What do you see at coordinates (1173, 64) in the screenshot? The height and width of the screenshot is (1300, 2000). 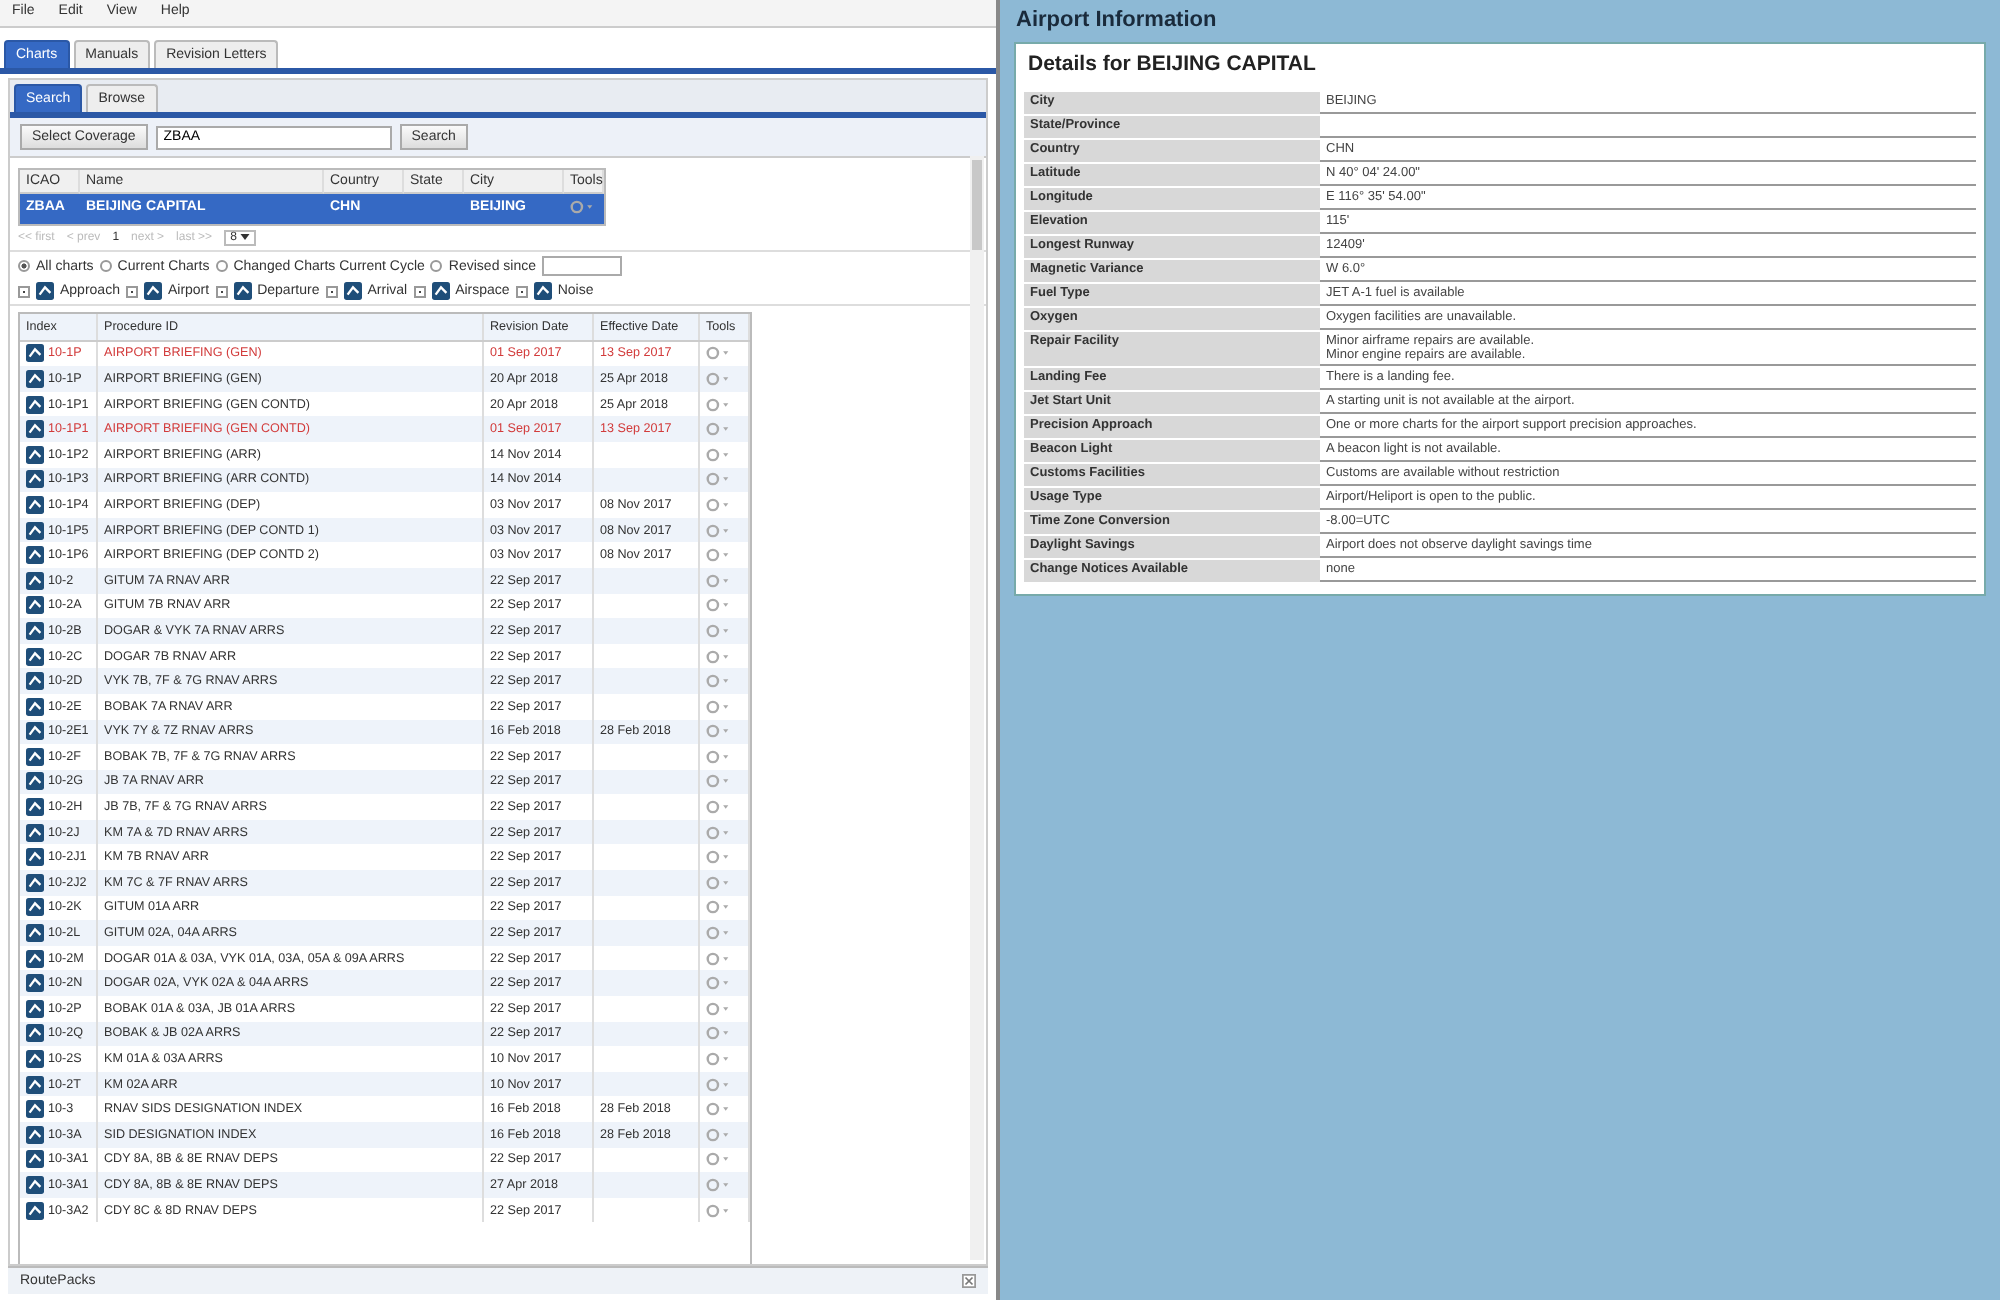 I see `details-heading: Details for BEIJING CAPITAL` at bounding box center [1173, 64].